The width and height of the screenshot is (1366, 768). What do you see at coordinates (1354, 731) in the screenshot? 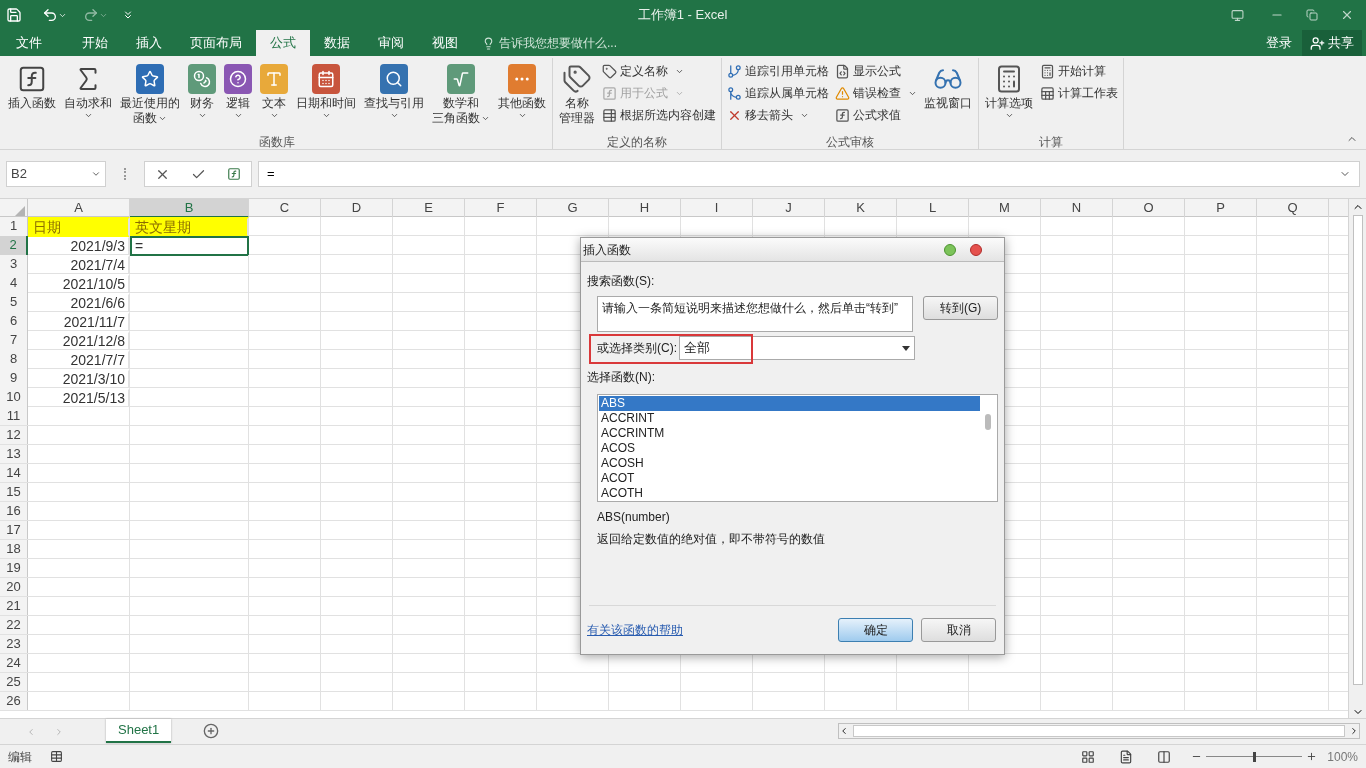
I see `scroll-right-icon` at bounding box center [1354, 731].